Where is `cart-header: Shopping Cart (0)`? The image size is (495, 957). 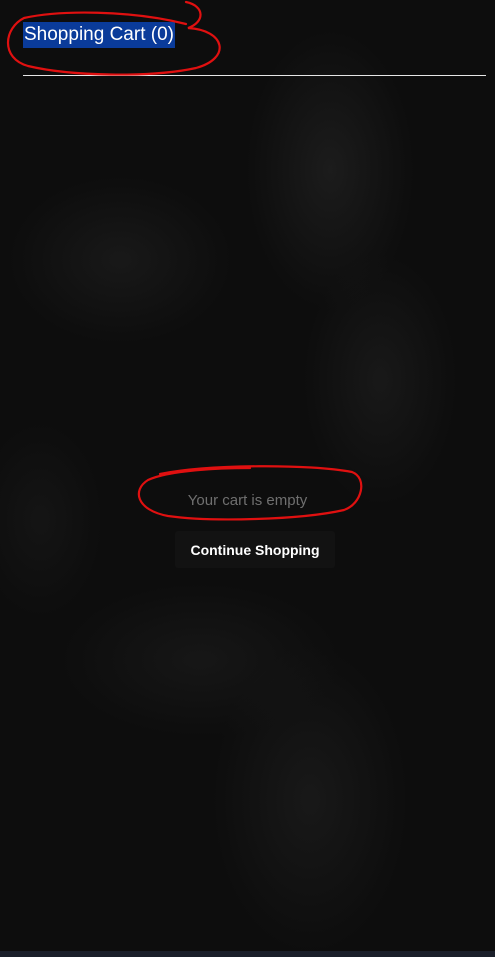
cart-header: Shopping Cart (0) is located at coordinates (254, 35).